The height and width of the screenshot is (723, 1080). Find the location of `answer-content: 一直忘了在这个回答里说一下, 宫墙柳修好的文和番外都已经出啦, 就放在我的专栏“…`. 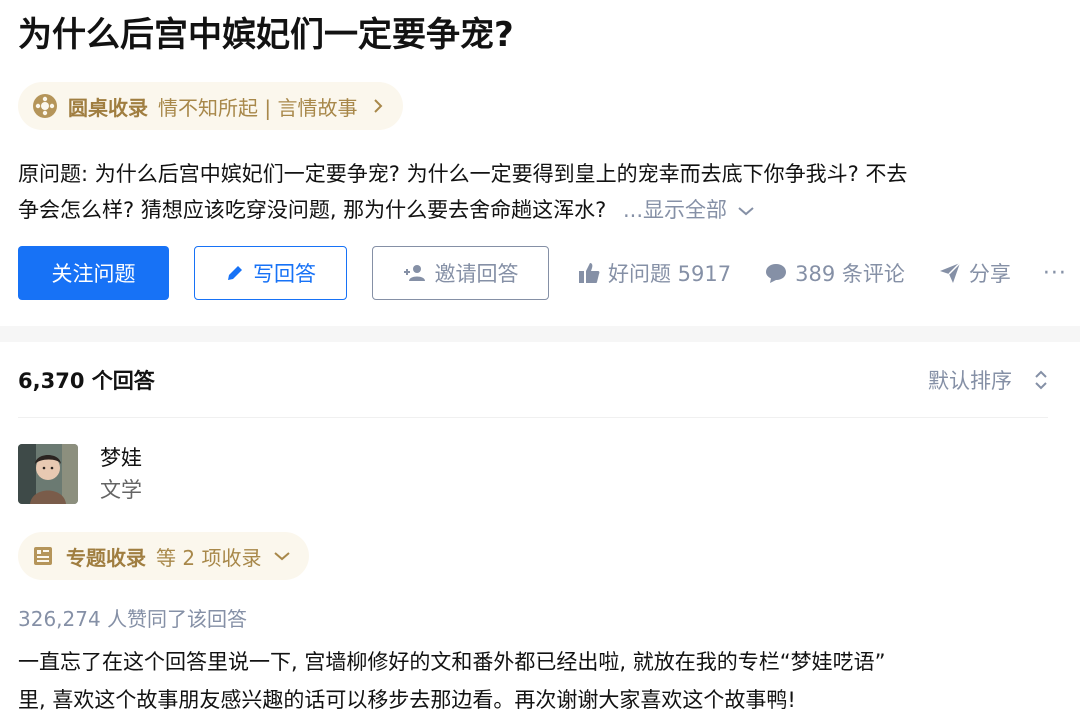

answer-content: 一直忘了在这个回答里说一下, 宫墙柳修好的文和番外都已经出啦, 就放在我的专栏“… is located at coordinates (543, 681).